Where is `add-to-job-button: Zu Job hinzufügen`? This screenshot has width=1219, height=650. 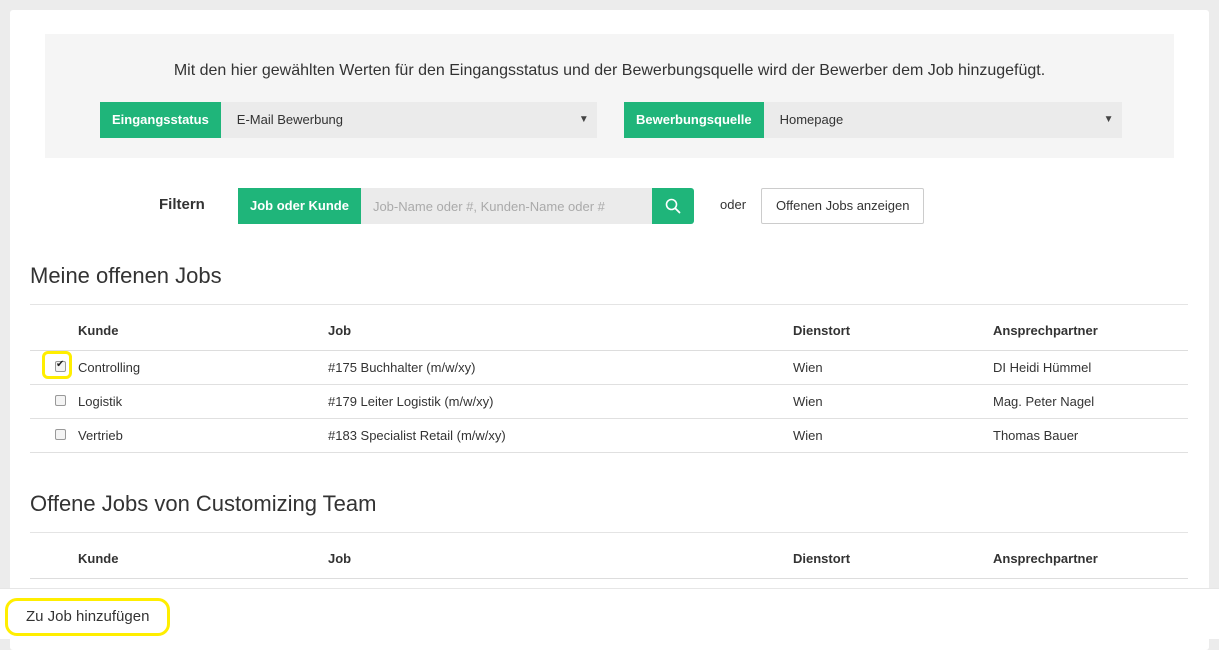 add-to-job-button: Zu Job hinzufügen is located at coordinates (88, 617).